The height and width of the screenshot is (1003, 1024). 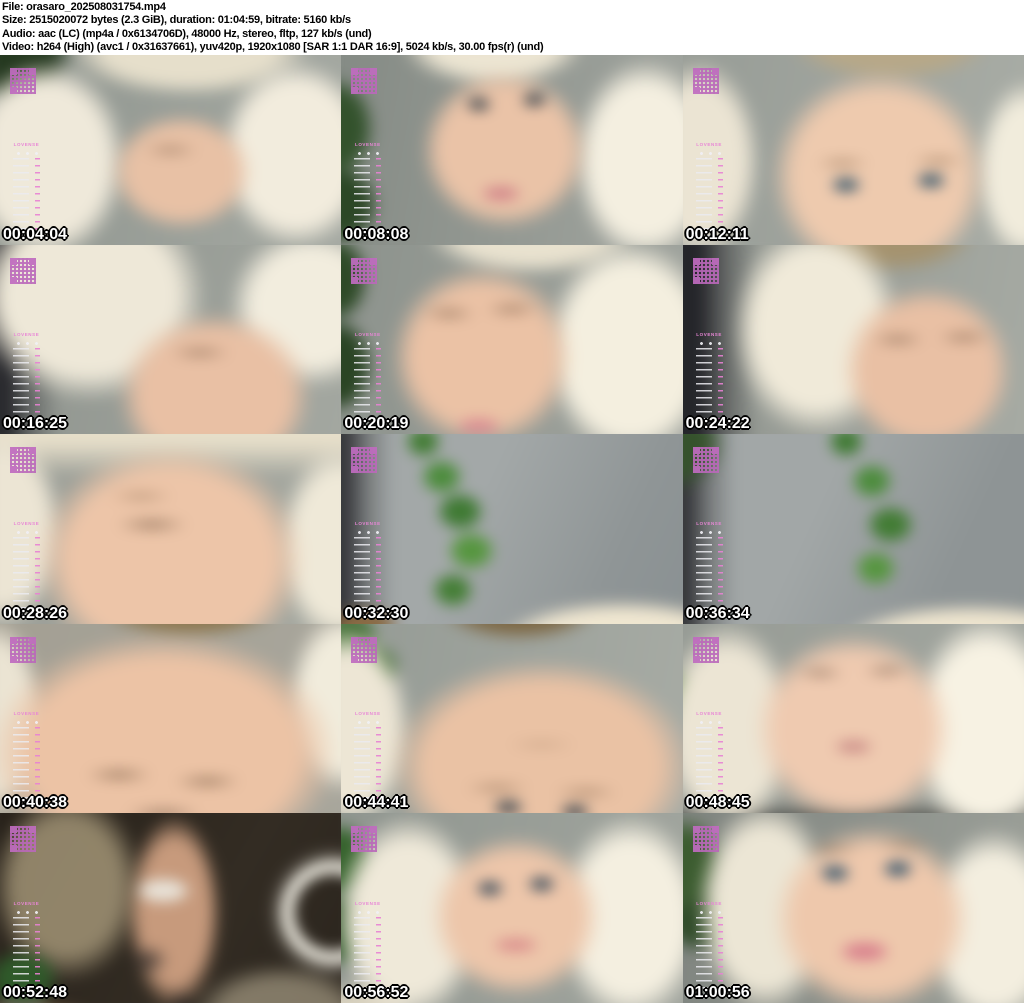 I want to click on video-thumbnail: LOVENSE 00:48:45, so click(x=853, y=718).